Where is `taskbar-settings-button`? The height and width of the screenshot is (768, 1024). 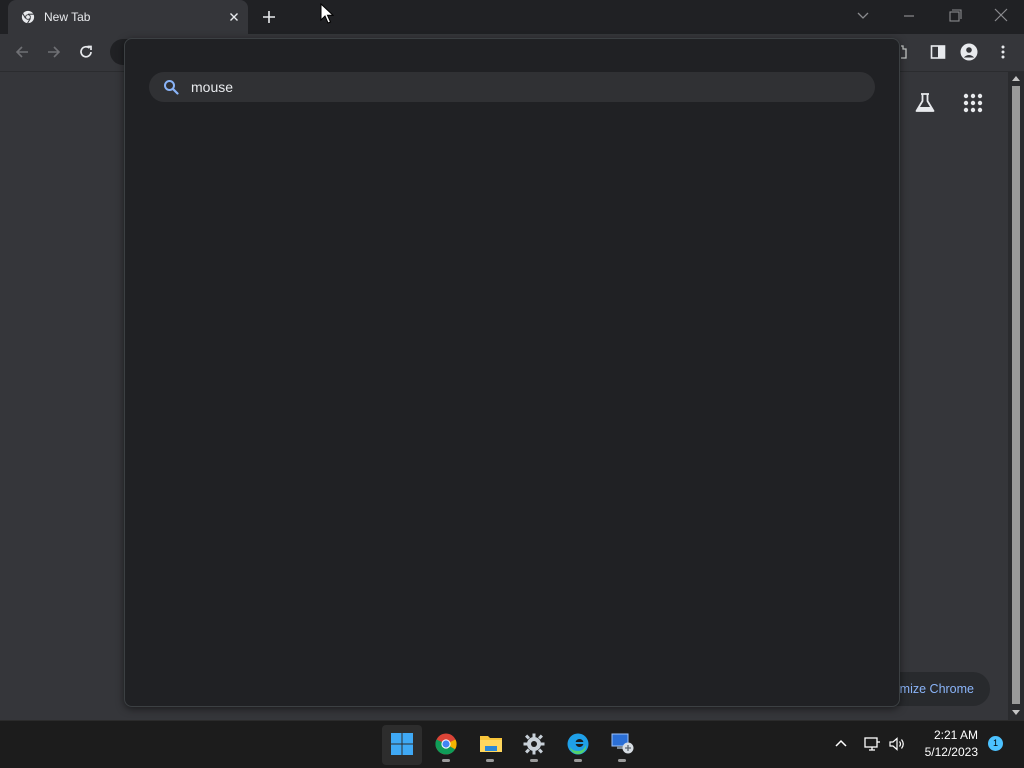 taskbar-settings-button is located at coordinates (534, 745).